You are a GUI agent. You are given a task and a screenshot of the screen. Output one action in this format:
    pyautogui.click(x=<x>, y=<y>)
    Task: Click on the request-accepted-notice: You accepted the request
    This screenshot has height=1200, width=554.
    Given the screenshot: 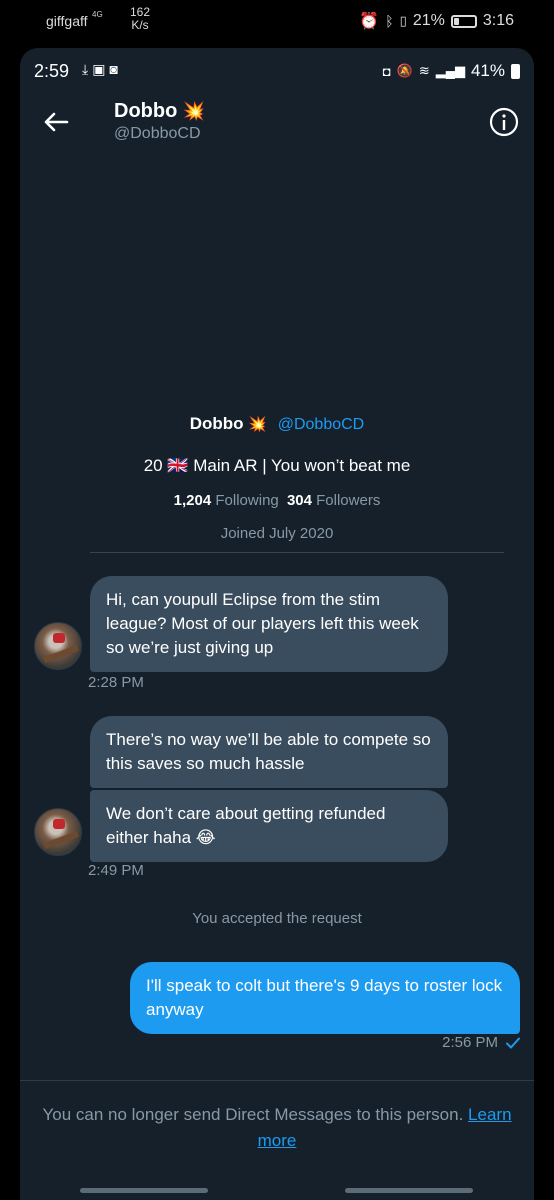 What is the action you would take?
    pyautogui.click(x=277, y=918)
    